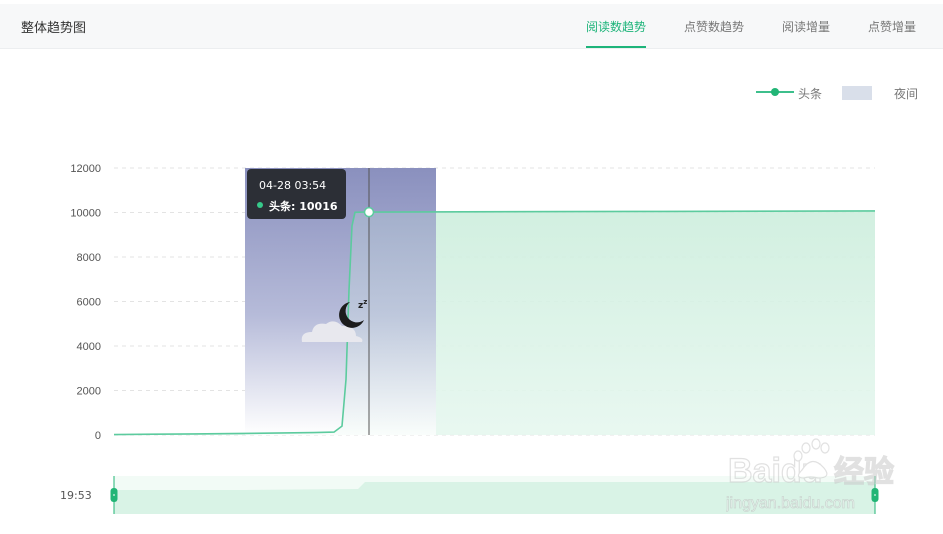 The height and width of the screenshot is (534, 943). I want to click on tooltip-time: 04-28 03:54, so click(293, 185).